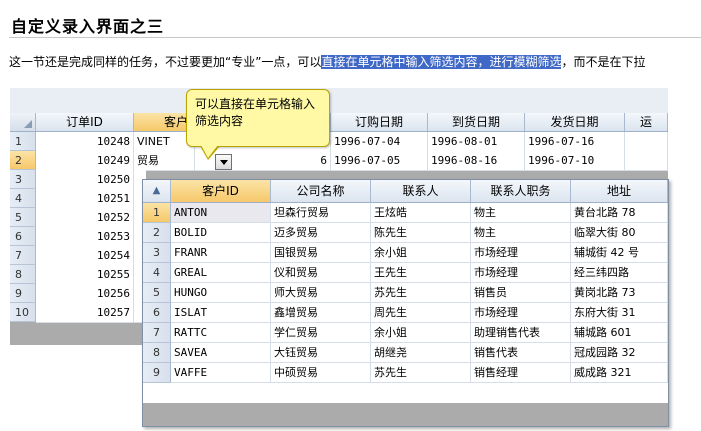  Describe the element at coordinates (476, 122) in the screenshot. I see `col-header-arrival-date: 到货日期` at that location.